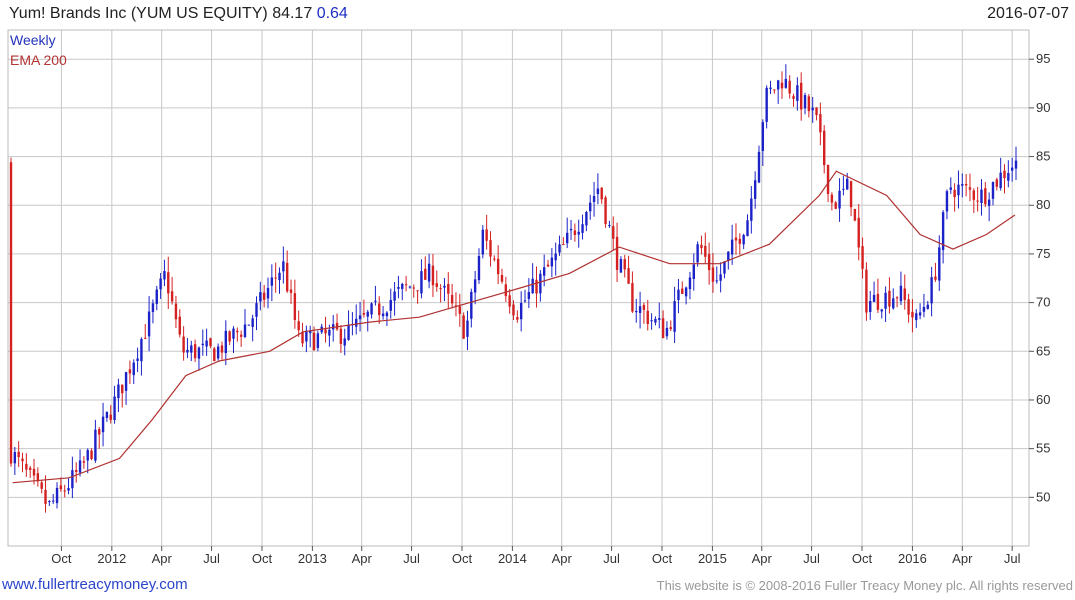 The height and width of the screenshot is (600, 1075). Describe the element at coordinates (95, 584) in the screenshot. I see `site-link: www.fullertreacymoney.com` at that location.